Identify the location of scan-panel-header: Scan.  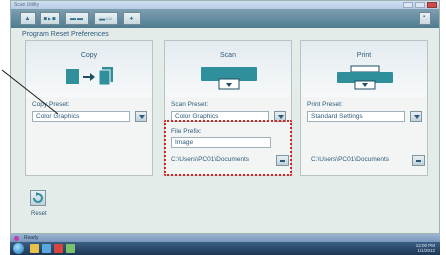
(228, 69).